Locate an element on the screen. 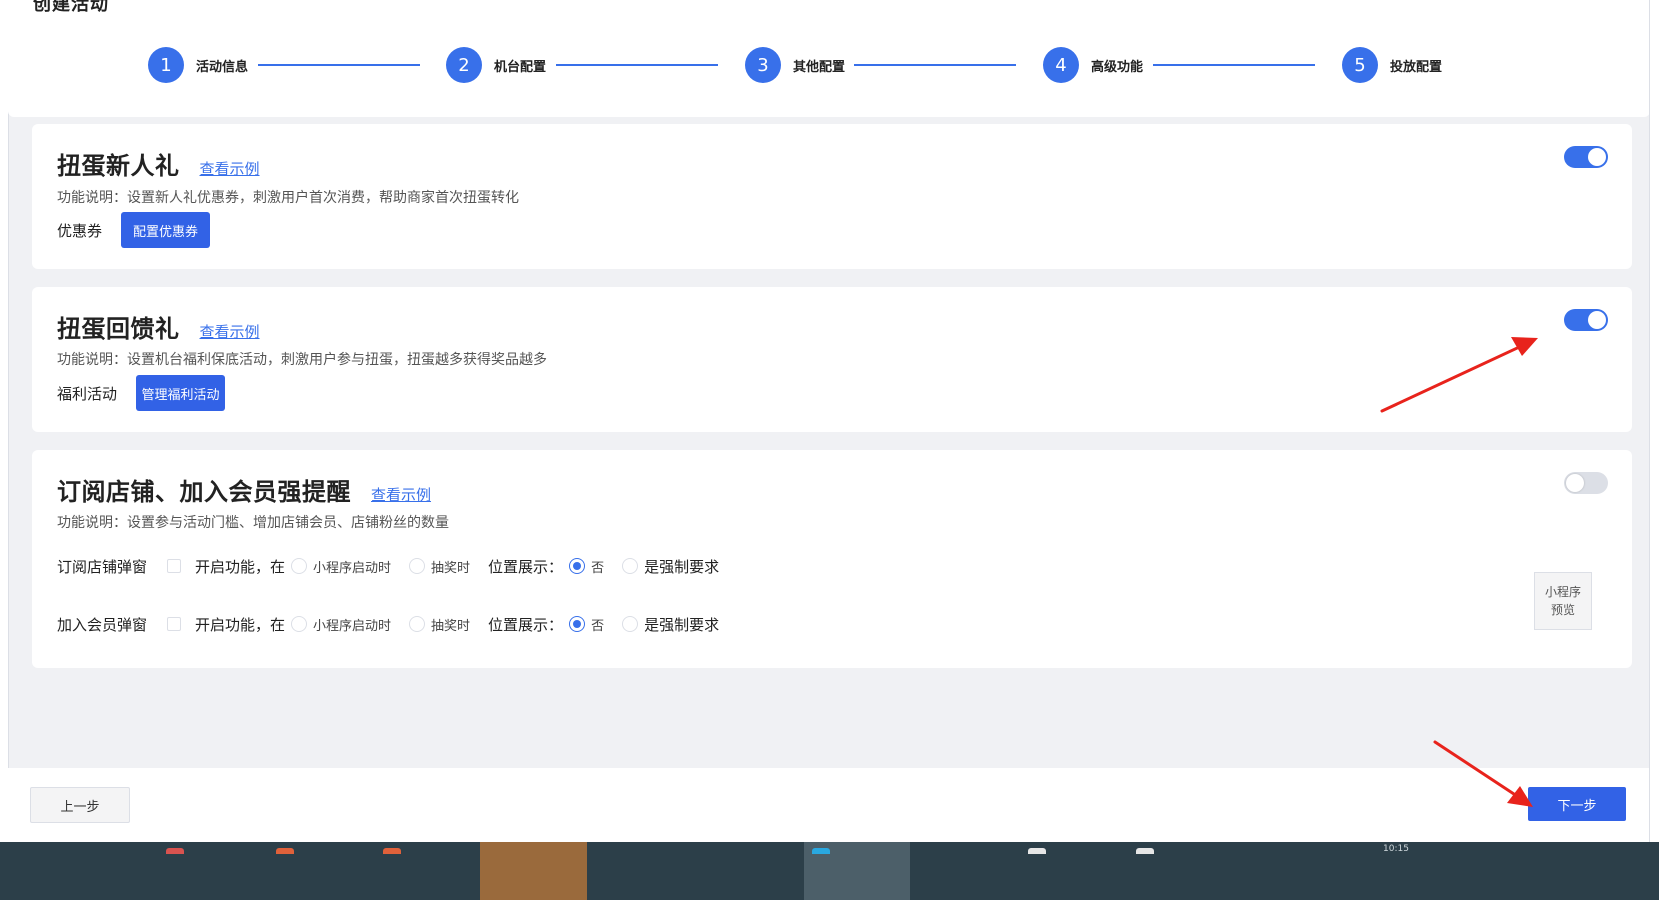 The image size is (1659, 900). new-user-gift-toggle is located at coordinates (1586, 157).